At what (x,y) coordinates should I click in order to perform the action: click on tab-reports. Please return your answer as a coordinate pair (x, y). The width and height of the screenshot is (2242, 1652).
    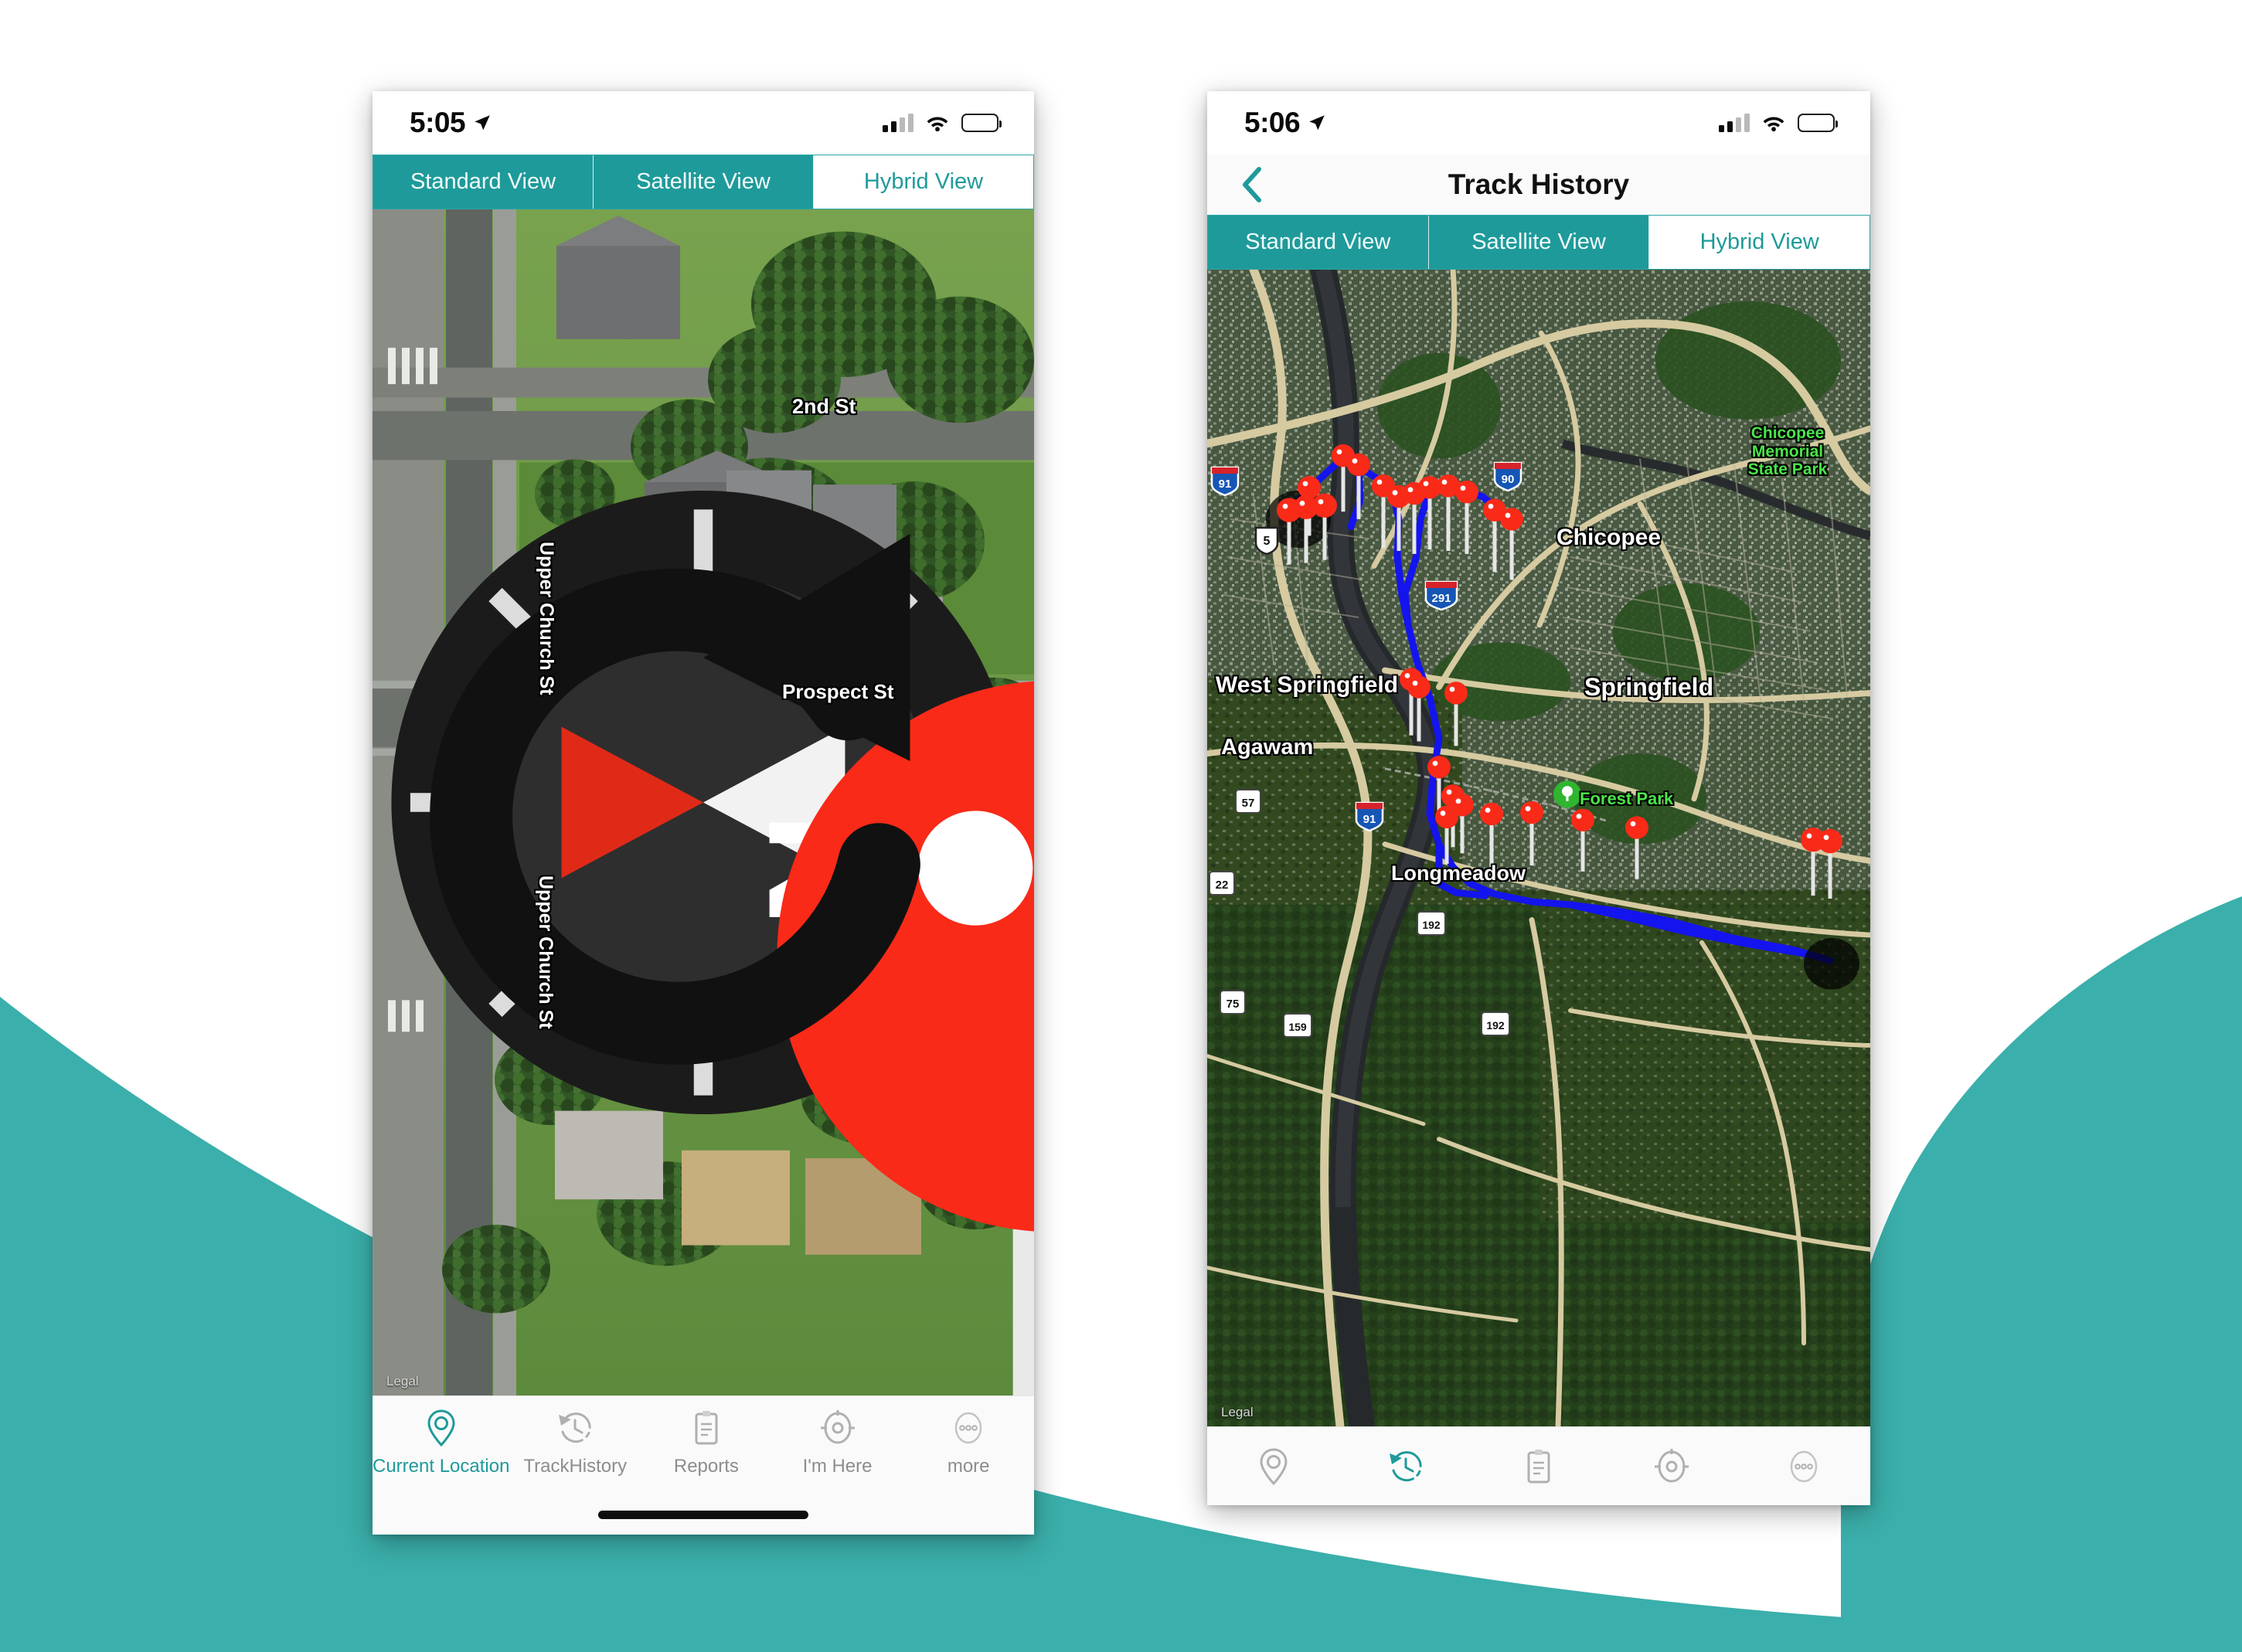
    Looking at the image, I should click on (1538, 1467).